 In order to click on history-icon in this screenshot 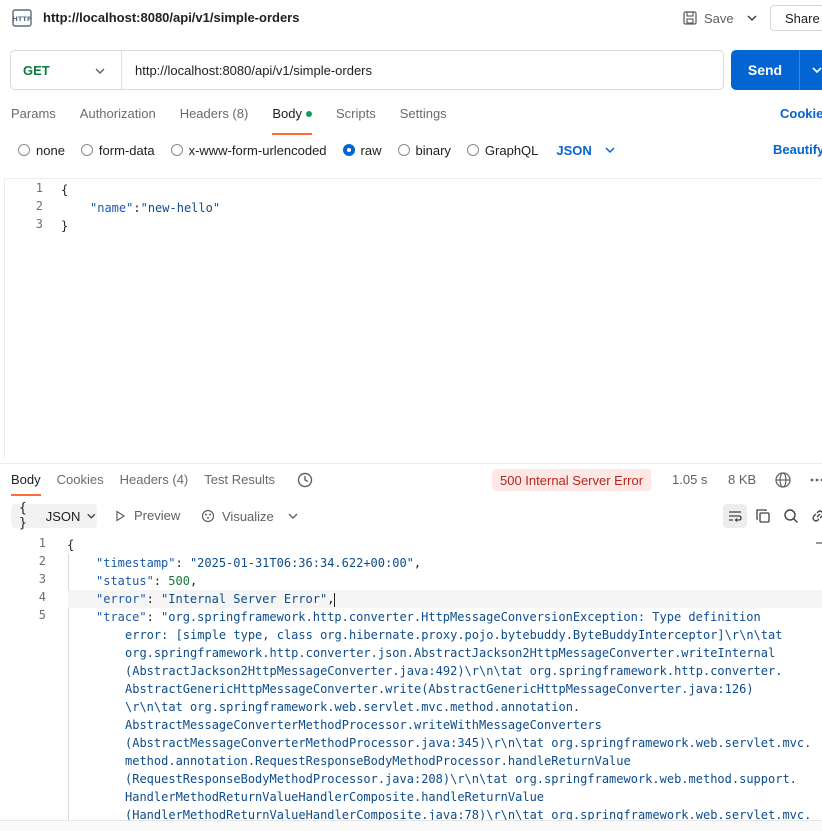, I will do `click(305, 480)`.